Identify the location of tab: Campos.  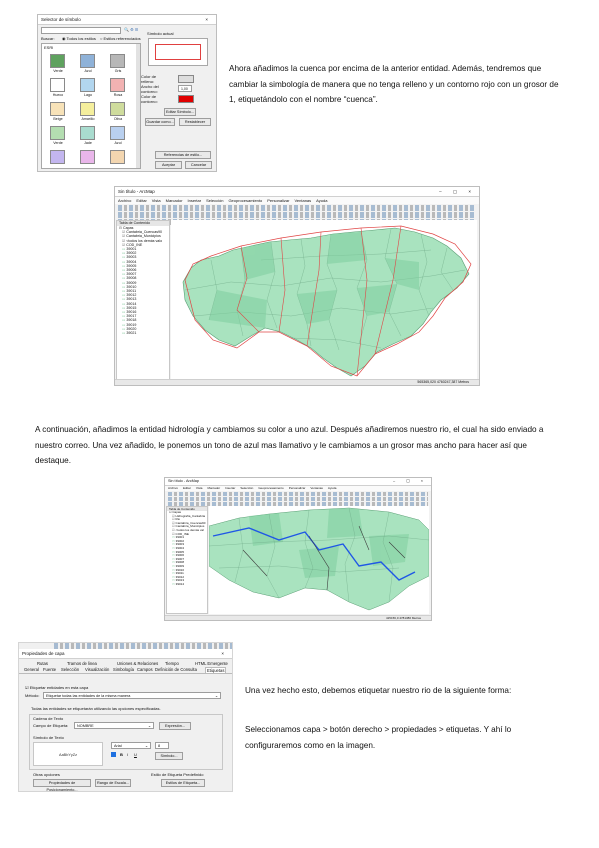
(145, 669).